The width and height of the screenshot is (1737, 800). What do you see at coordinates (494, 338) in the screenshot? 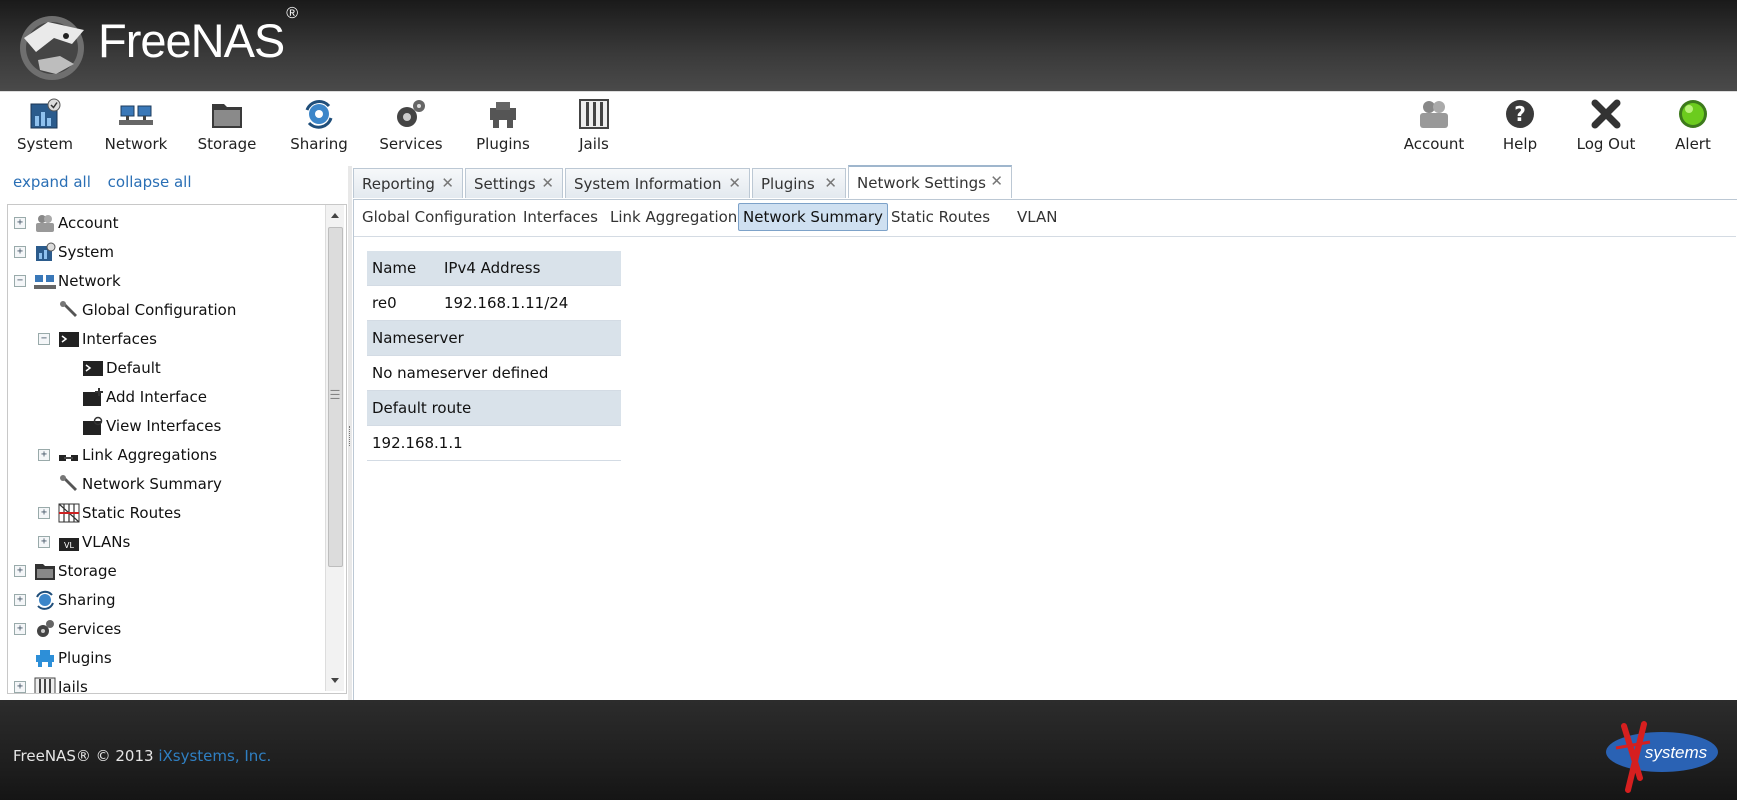
I see `nameserver-header: Nameserver` at bounding box center [494, 338].